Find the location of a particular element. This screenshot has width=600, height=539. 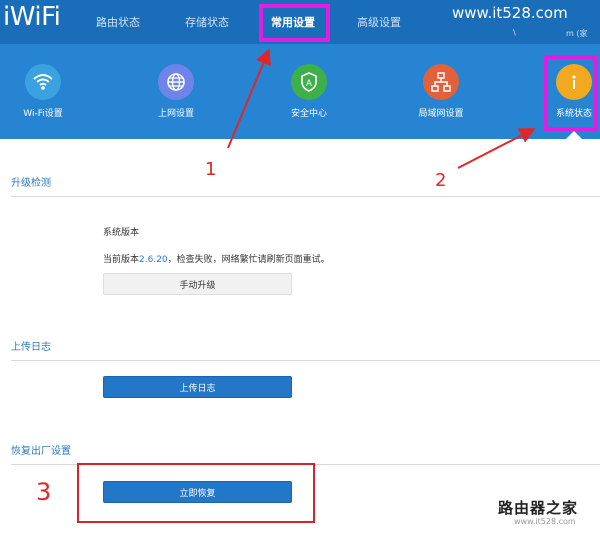

version-status-line: 当前版本2.6.20，检查失败，网络繁忙请刷新页面重试。 is located at coordinates (216, 258).